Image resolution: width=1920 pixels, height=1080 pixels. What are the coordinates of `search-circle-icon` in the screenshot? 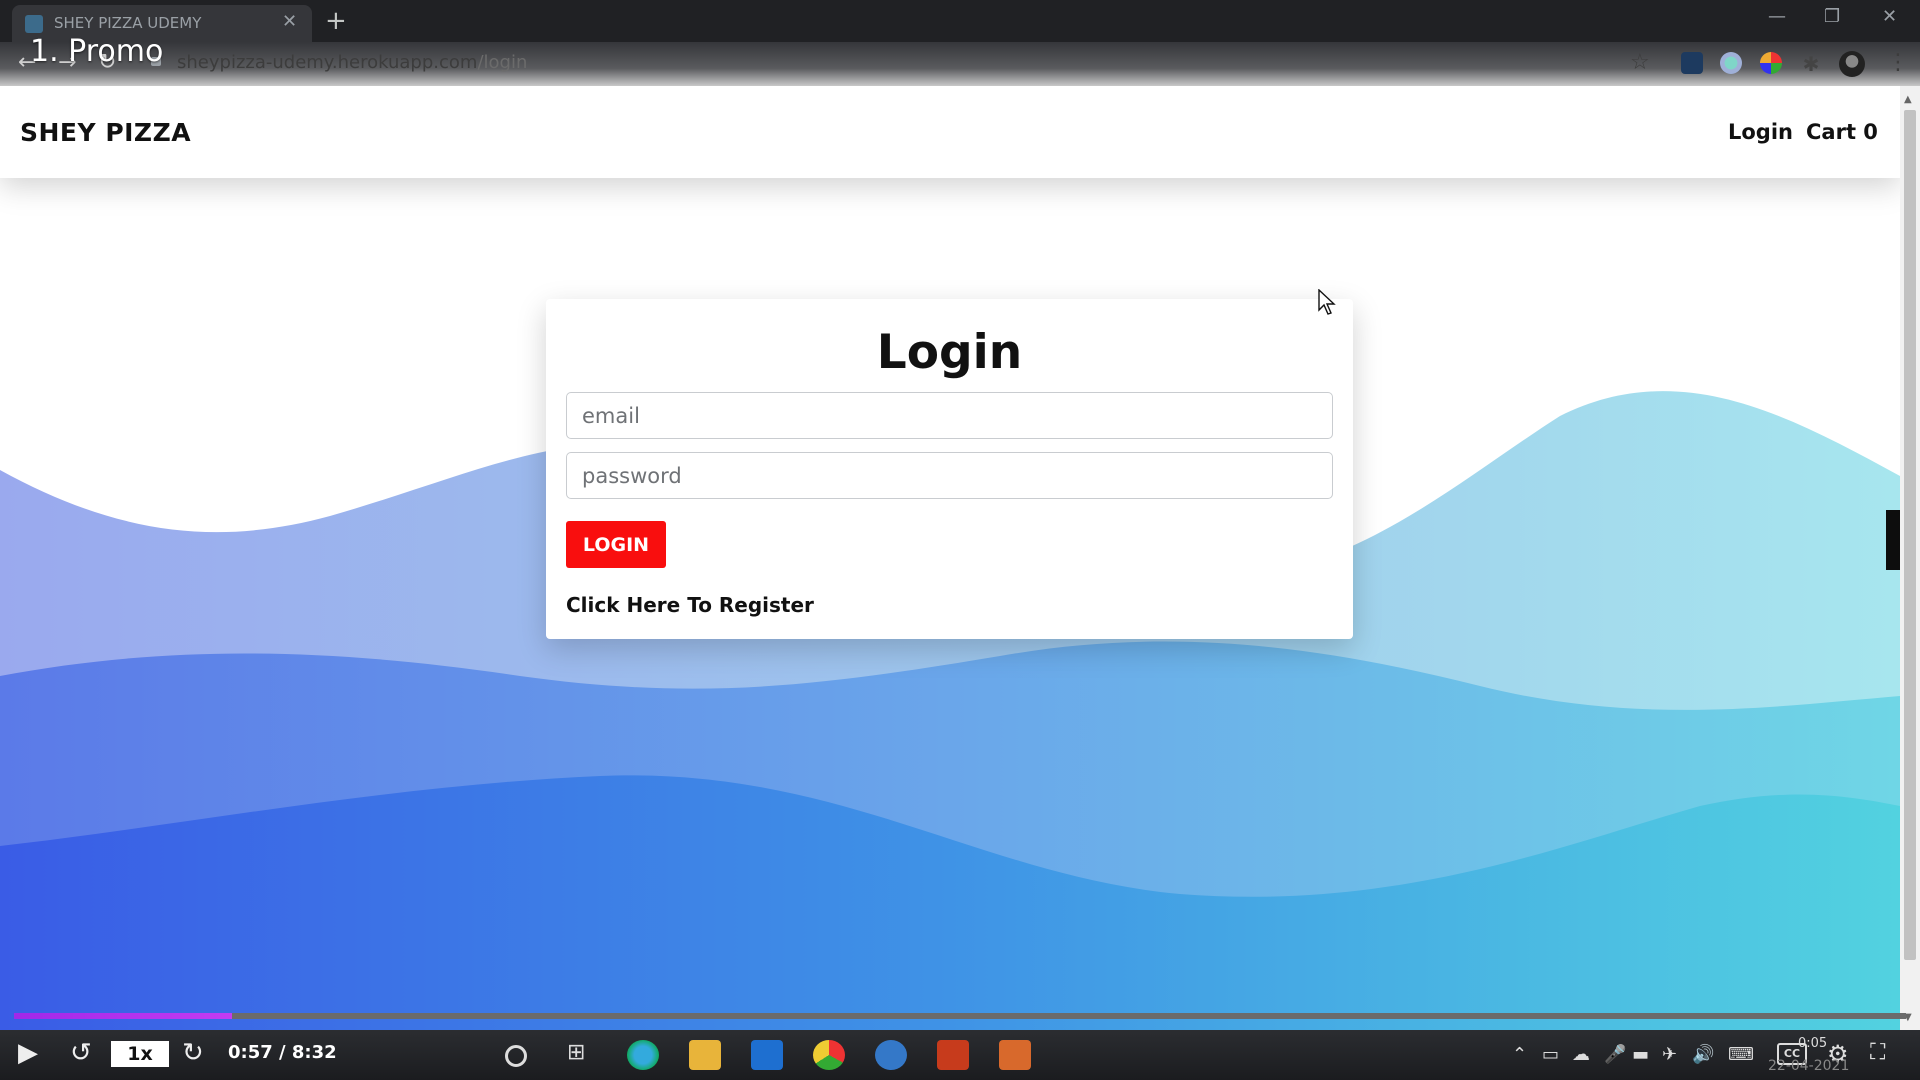 It's located at (516, 1056).